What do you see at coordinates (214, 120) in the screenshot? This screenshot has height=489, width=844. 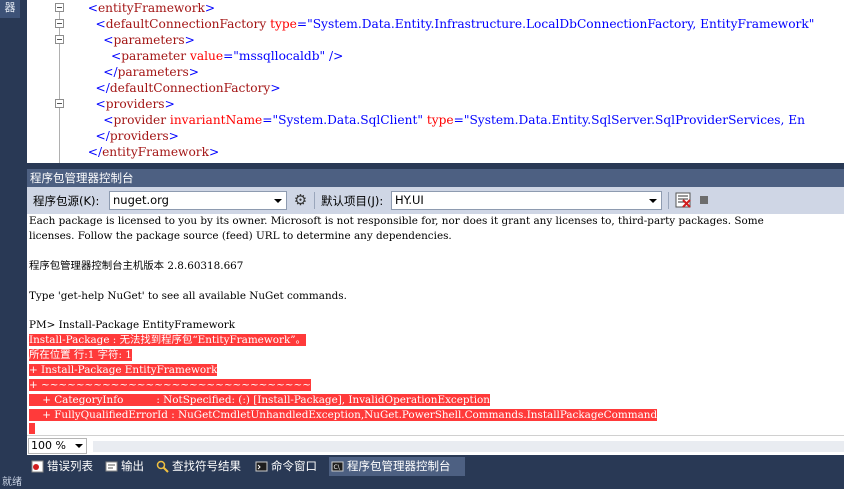 I see `code-token: invariantName` at bounding box center [214, 120].